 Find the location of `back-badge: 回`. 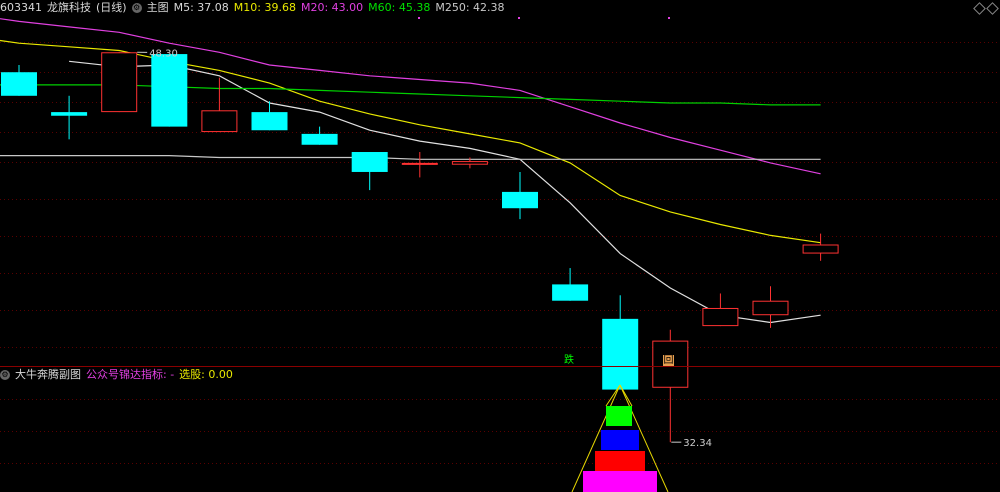

back-badge: 回 is located at coordinates (668, 360).